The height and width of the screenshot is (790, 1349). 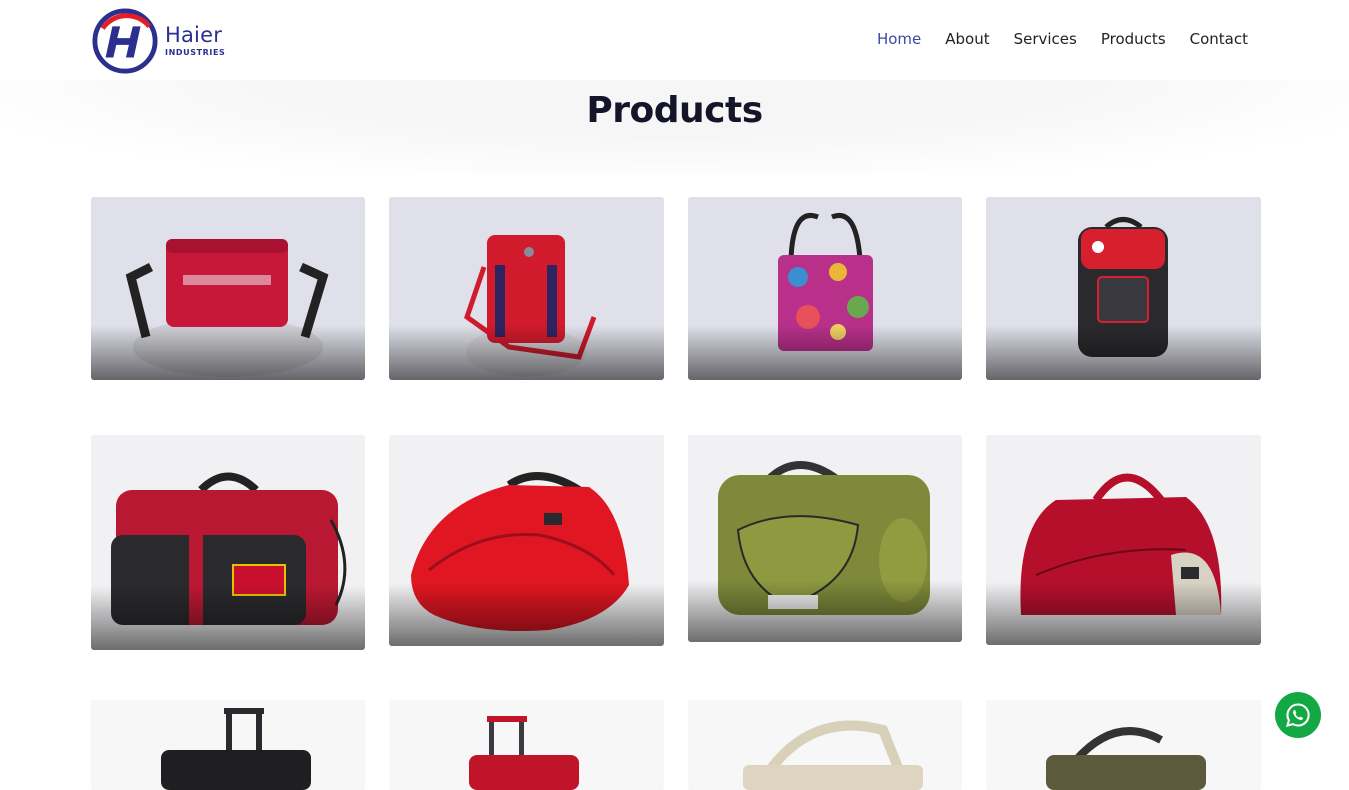 What do you see at coordinates (1045, 39) in the screenshot?
I see `nav-services: Services` at bounding box center [1045, 39].